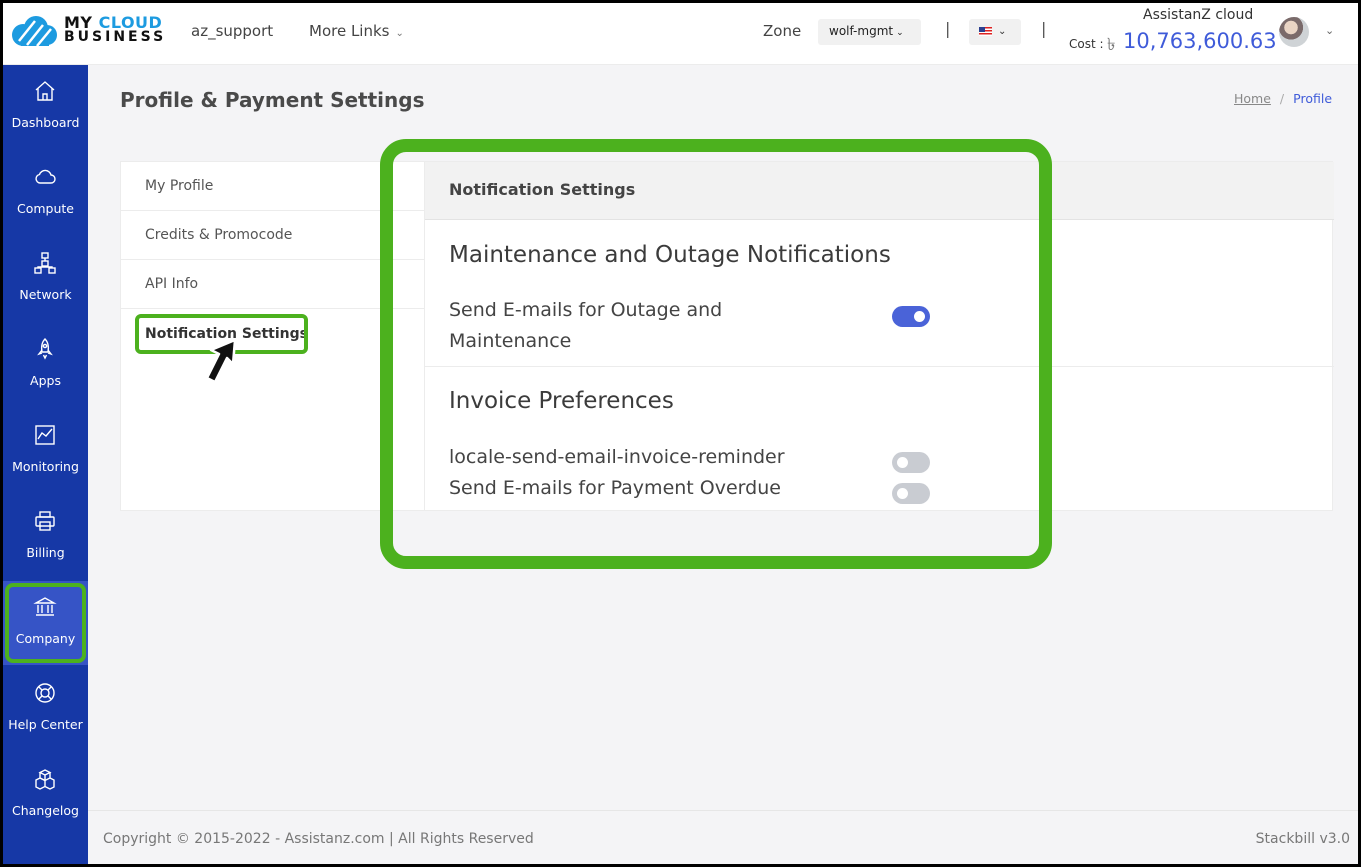 This screenshot has height=867, width=1361. Describe the element at coordinates (272, 100) in the screenshot. I see `page-title: Profile & Payment Settings` at that location.